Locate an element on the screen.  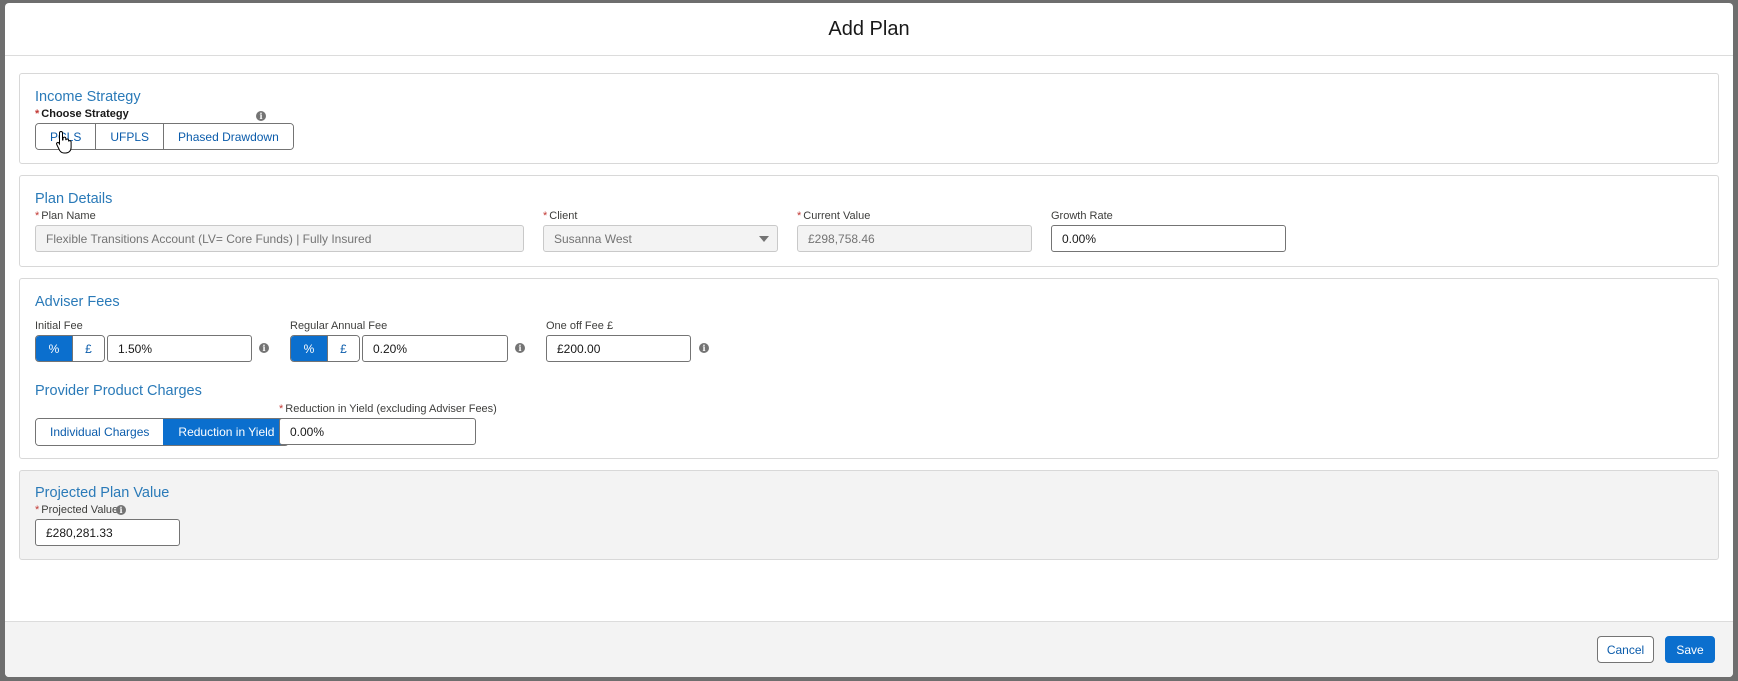
modal-footer: Cancel Save is located at coordinates (869, 649).